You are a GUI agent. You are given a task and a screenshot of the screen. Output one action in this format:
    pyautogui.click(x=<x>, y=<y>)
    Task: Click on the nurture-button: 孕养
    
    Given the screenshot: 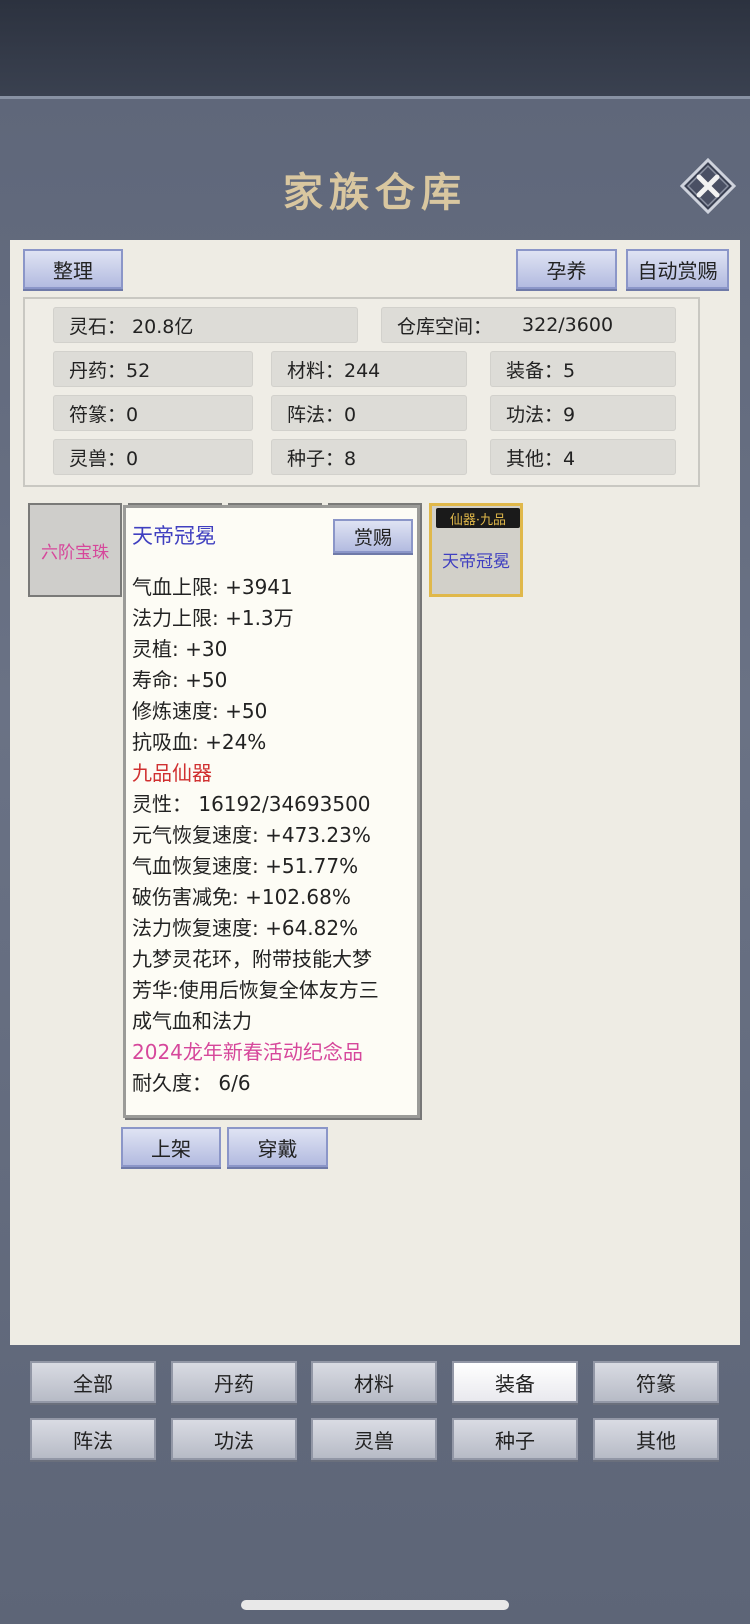 What is the action you would take?
    pyautogui.click(x=566, y=269)
    